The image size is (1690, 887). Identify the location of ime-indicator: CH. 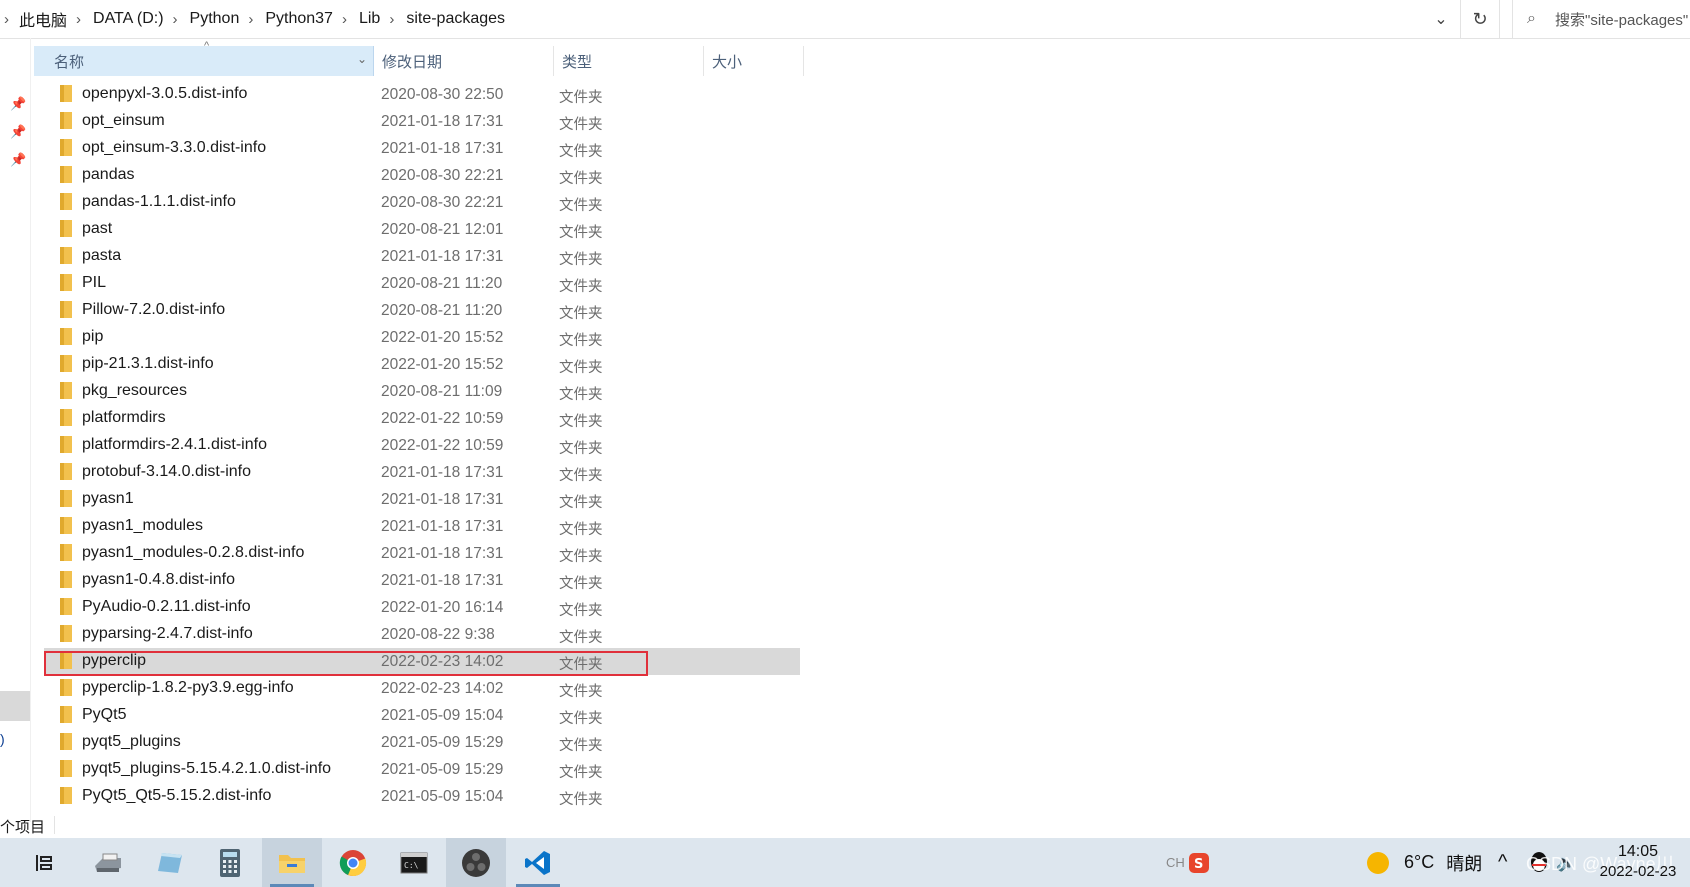
(1175, 862).